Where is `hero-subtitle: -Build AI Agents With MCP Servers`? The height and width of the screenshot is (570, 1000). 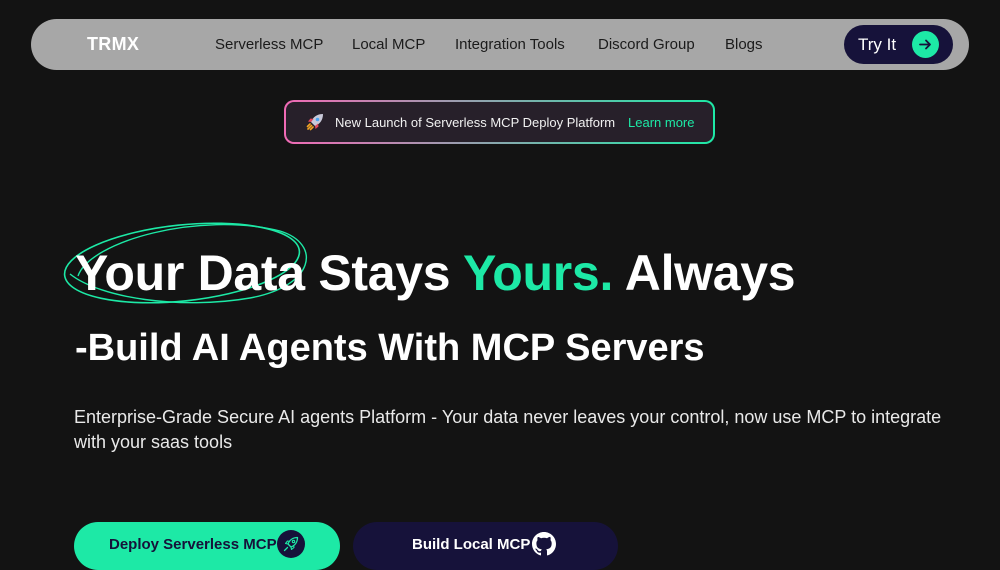
hero-subtitle: -Build AI Agents With MCP Servers is located at coordinates (390, 348).